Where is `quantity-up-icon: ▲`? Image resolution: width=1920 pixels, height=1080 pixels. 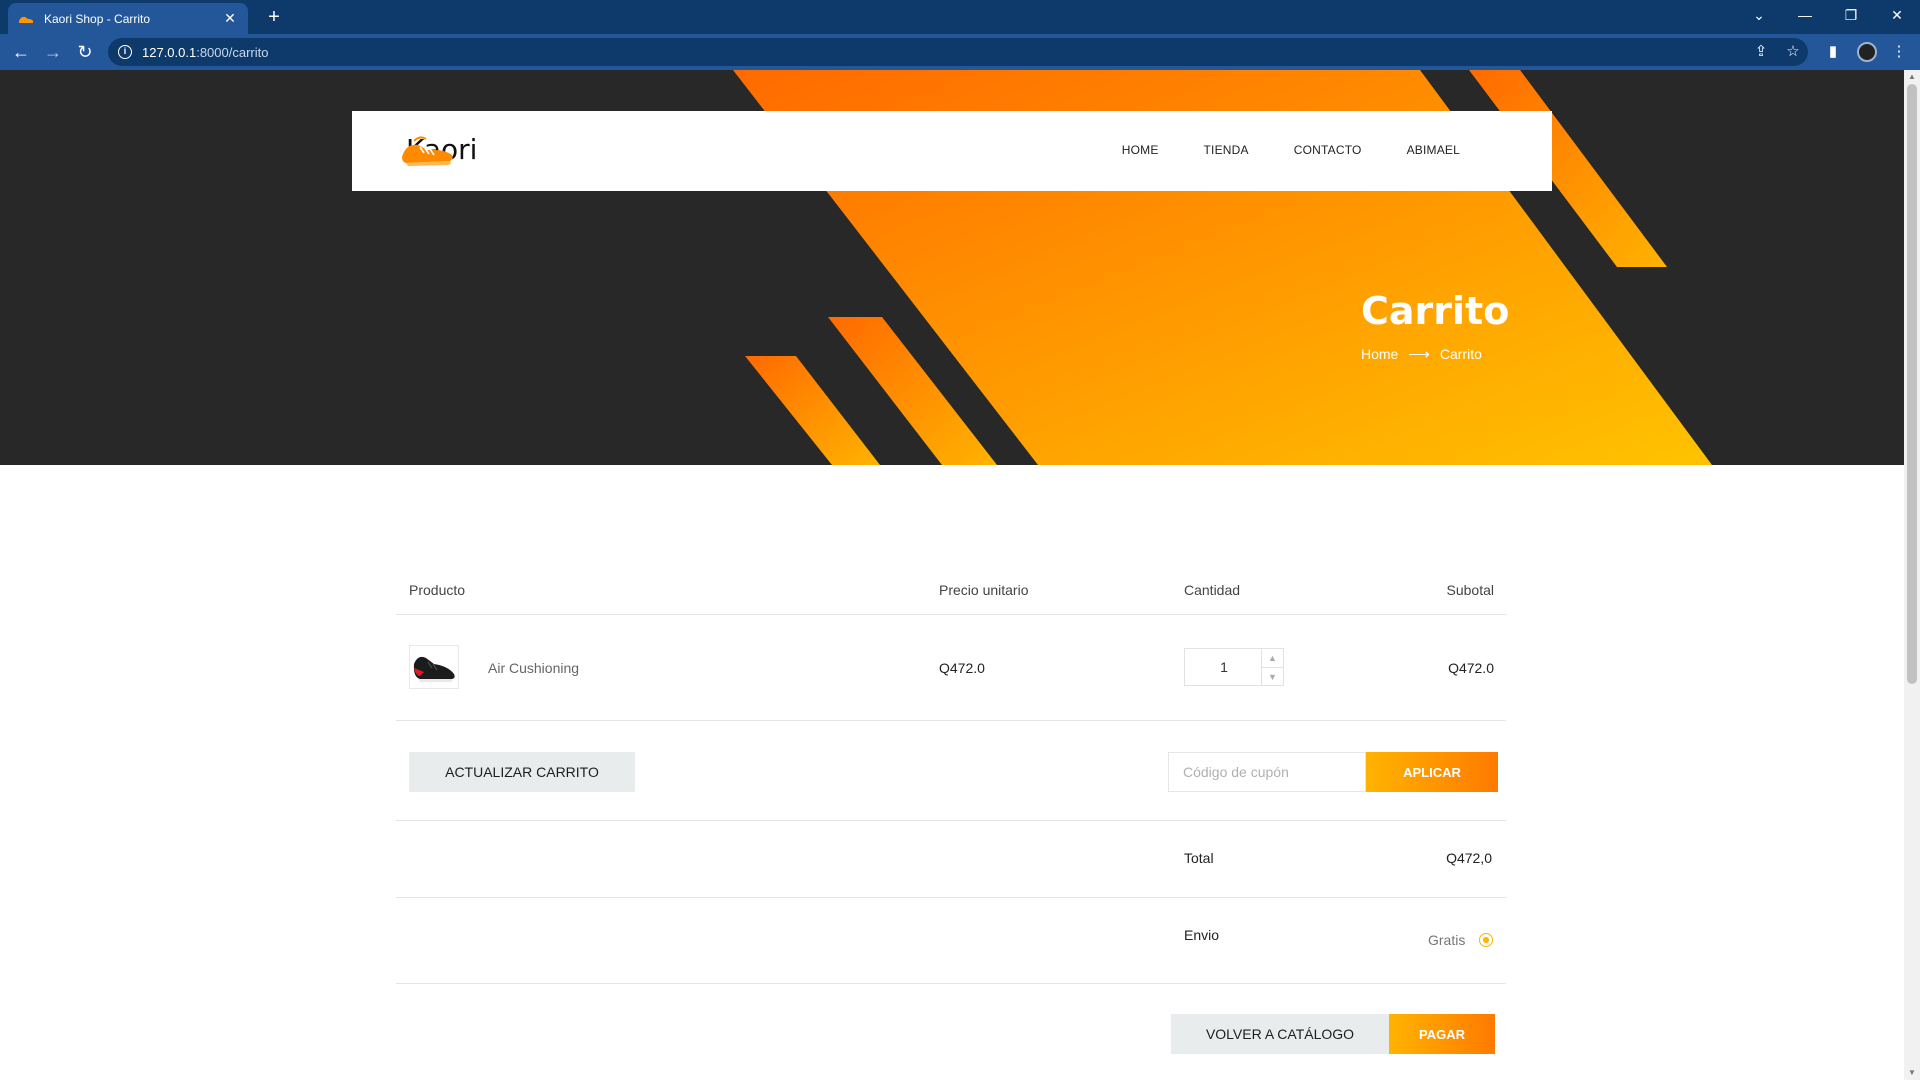 quantity-up-icon: ▲ is located at coordinates (1272, 658).